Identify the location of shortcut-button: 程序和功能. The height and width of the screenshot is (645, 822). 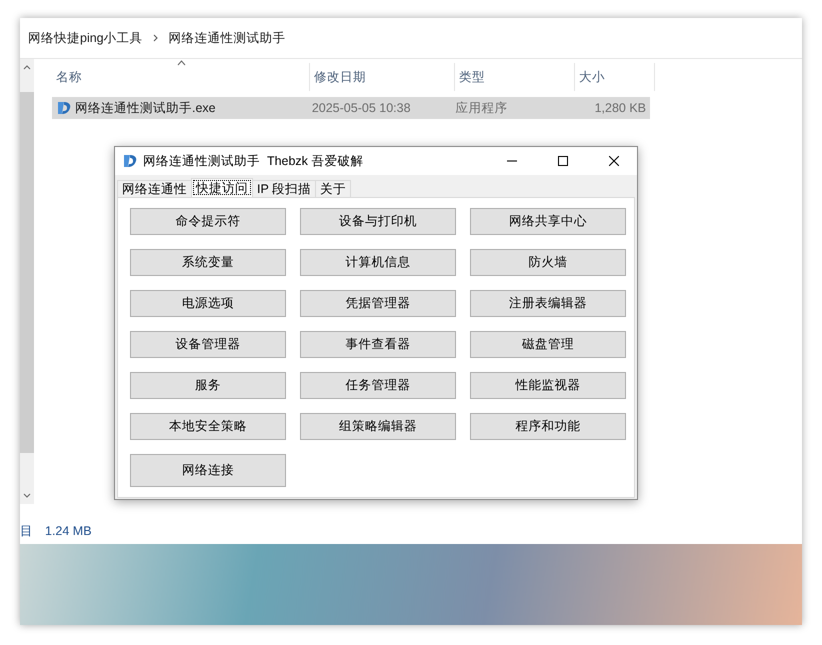
(548, 426).